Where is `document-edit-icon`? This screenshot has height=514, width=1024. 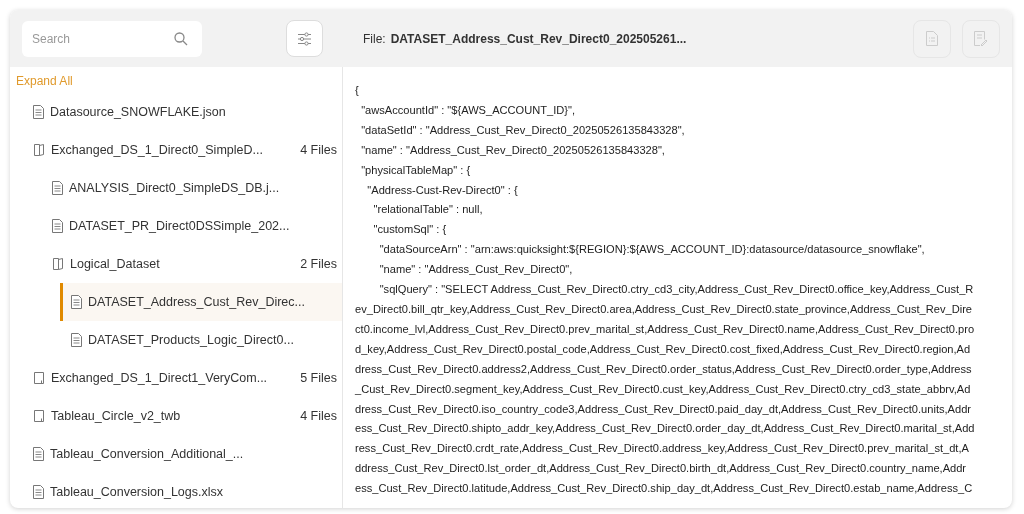 document-edit-icon is located at coordinates (981, 38).